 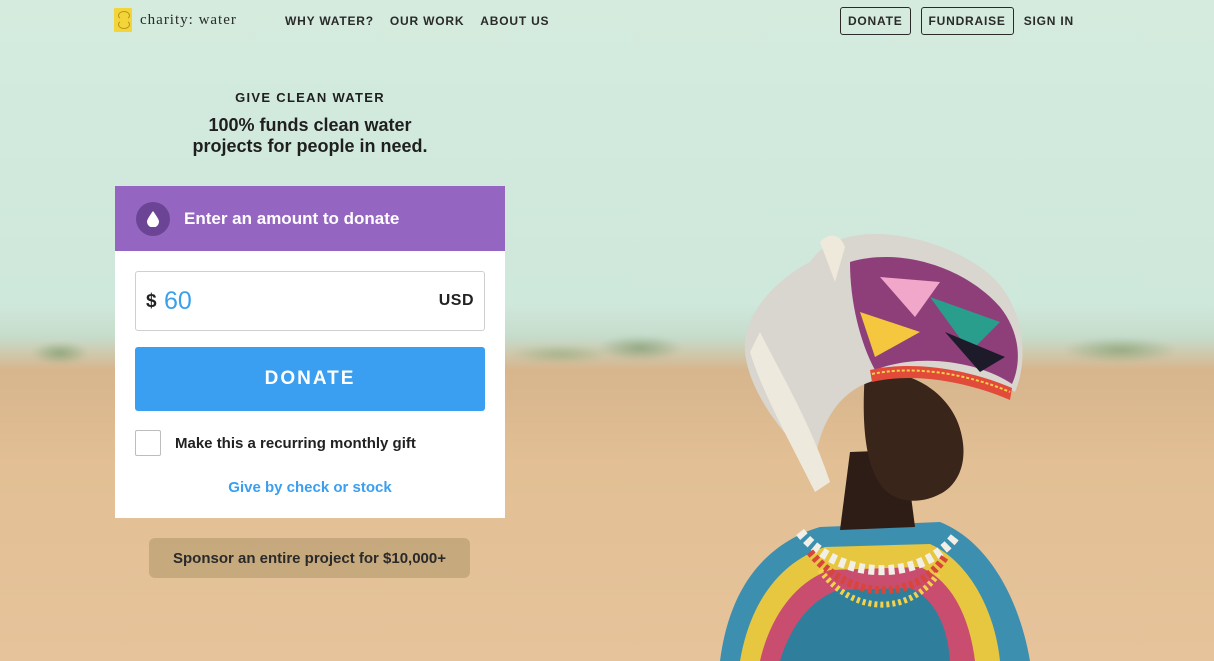 What do you see at coordinates (456, 300) in the screenshot?
I see `currency-code: USD` at bounding box center [456, 300].